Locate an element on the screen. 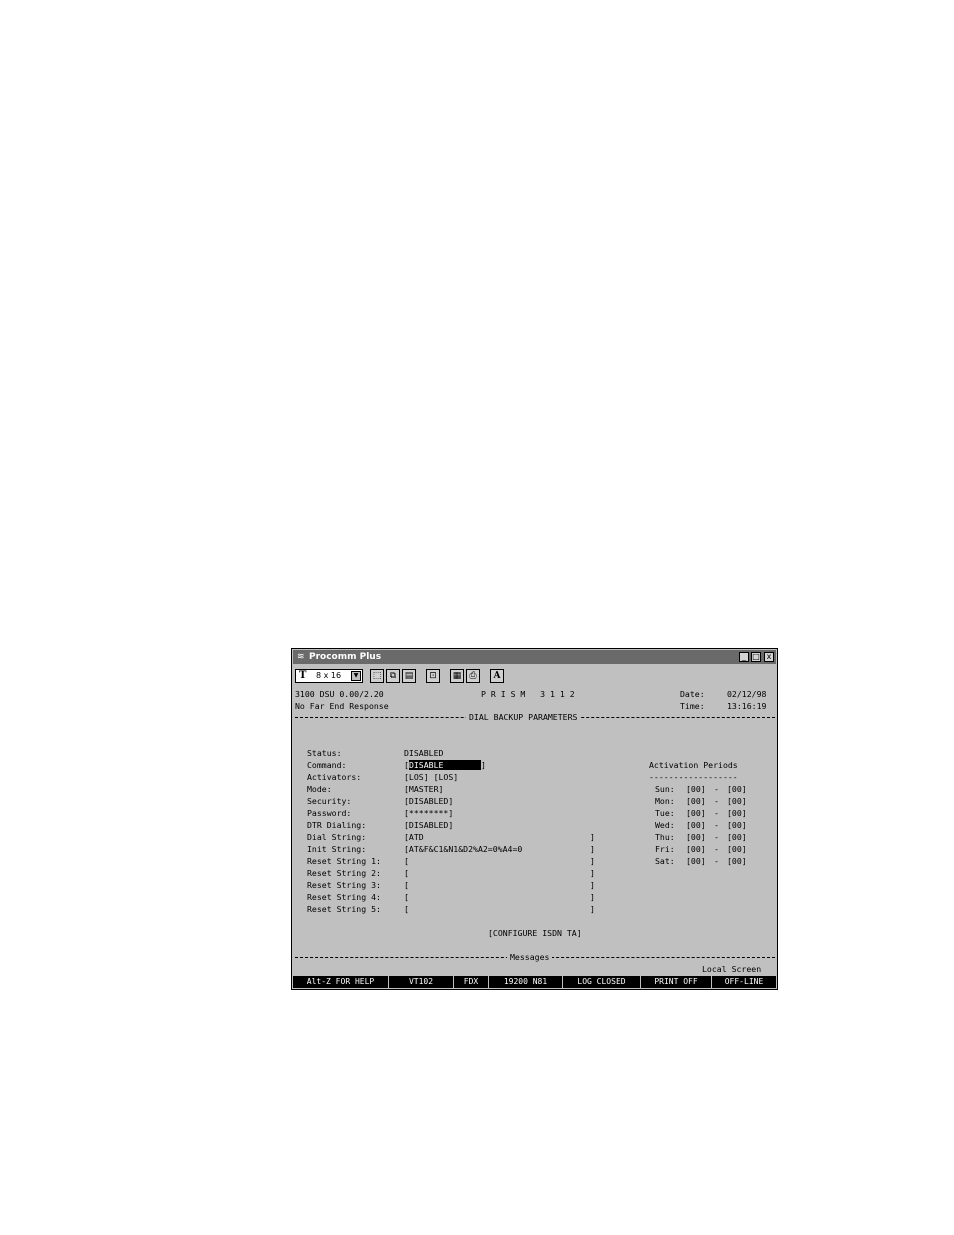 The height and width of the screenshot is (1235, 954). font-size-value: 8 x 16 is located at coordinates (329, 675).